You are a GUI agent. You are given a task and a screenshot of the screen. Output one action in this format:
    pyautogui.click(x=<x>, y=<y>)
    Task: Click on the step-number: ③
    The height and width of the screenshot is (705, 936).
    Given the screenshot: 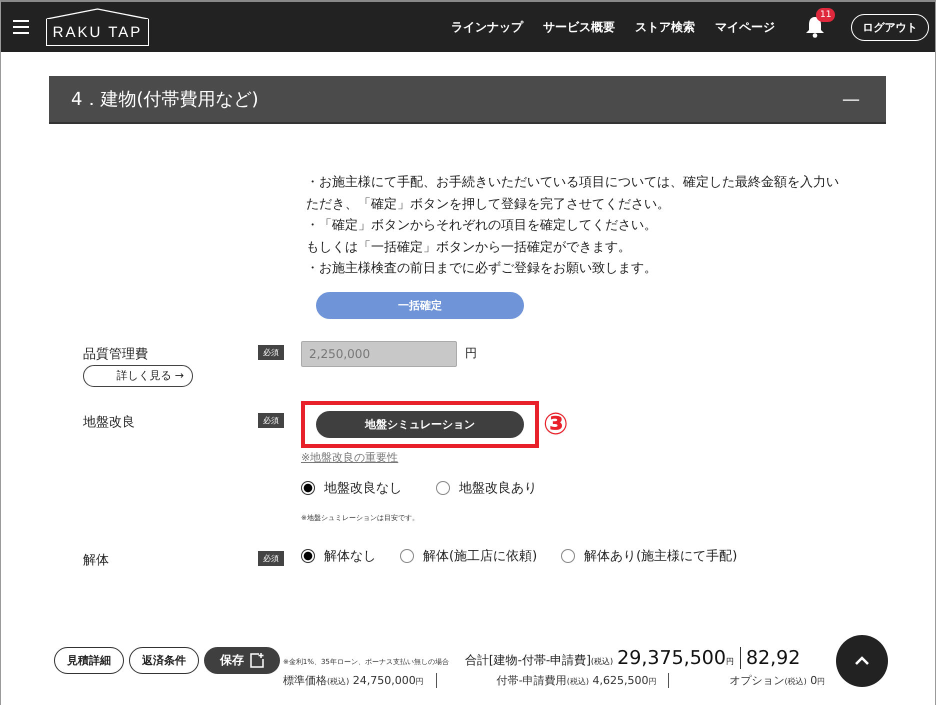 What is the action you would take?
    pyautogui.click(x=555, y=424)
    